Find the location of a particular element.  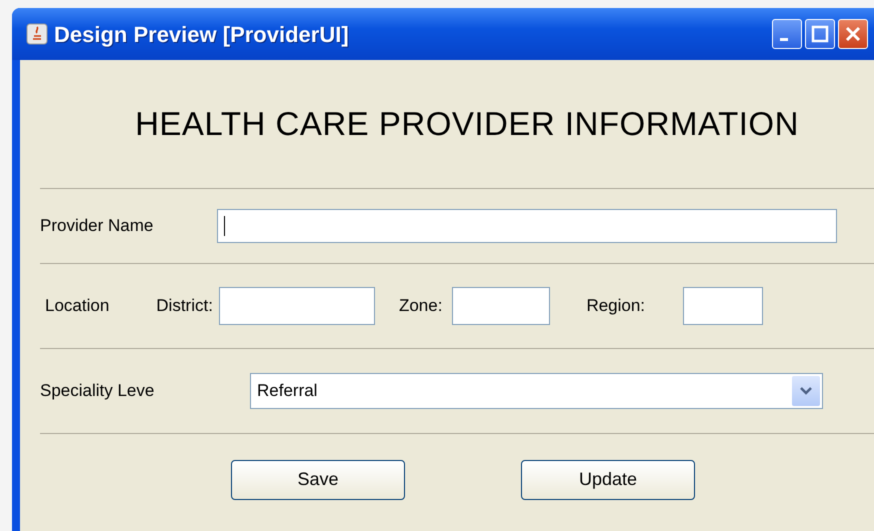

maximize-icon is located at coordinates (820, 34).